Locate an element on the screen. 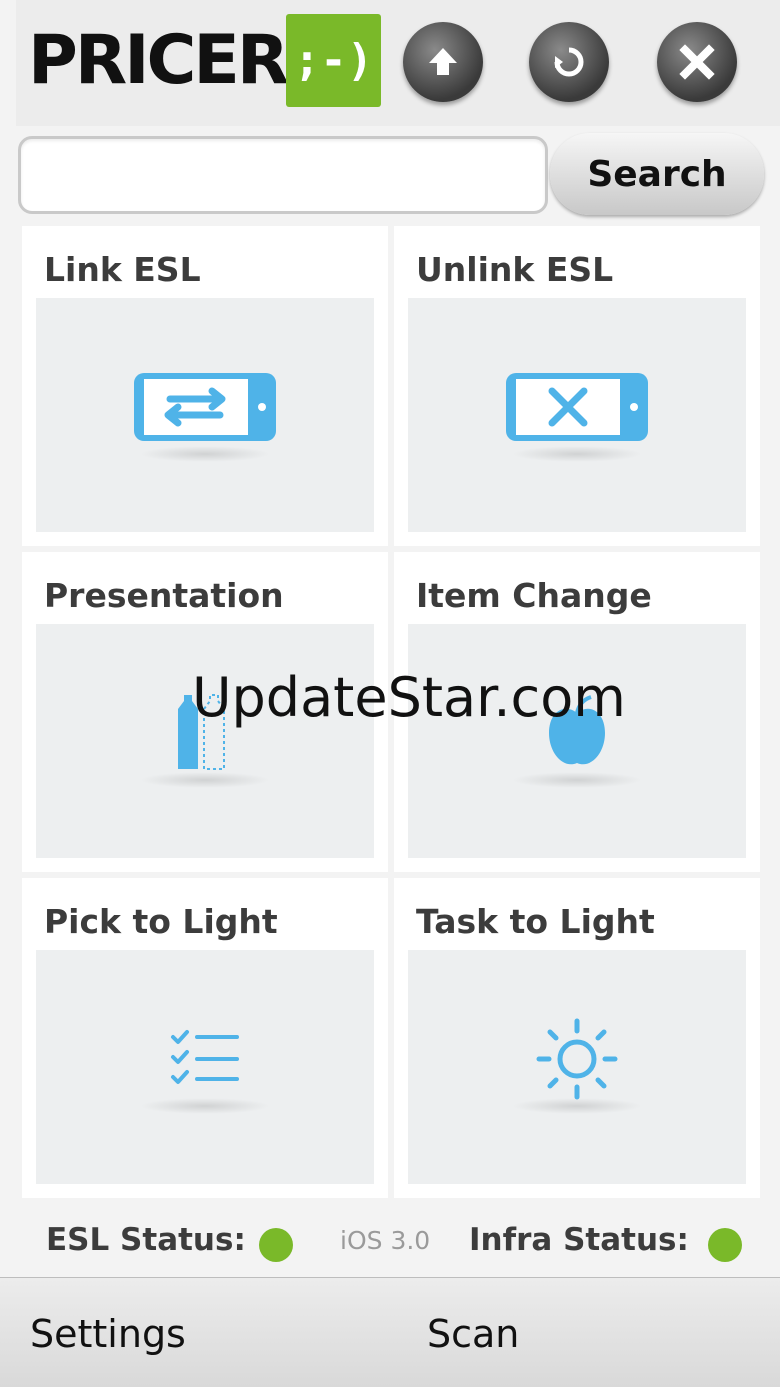  tile-task-to-light: Task to Light is located at coordinates (577, 1038).